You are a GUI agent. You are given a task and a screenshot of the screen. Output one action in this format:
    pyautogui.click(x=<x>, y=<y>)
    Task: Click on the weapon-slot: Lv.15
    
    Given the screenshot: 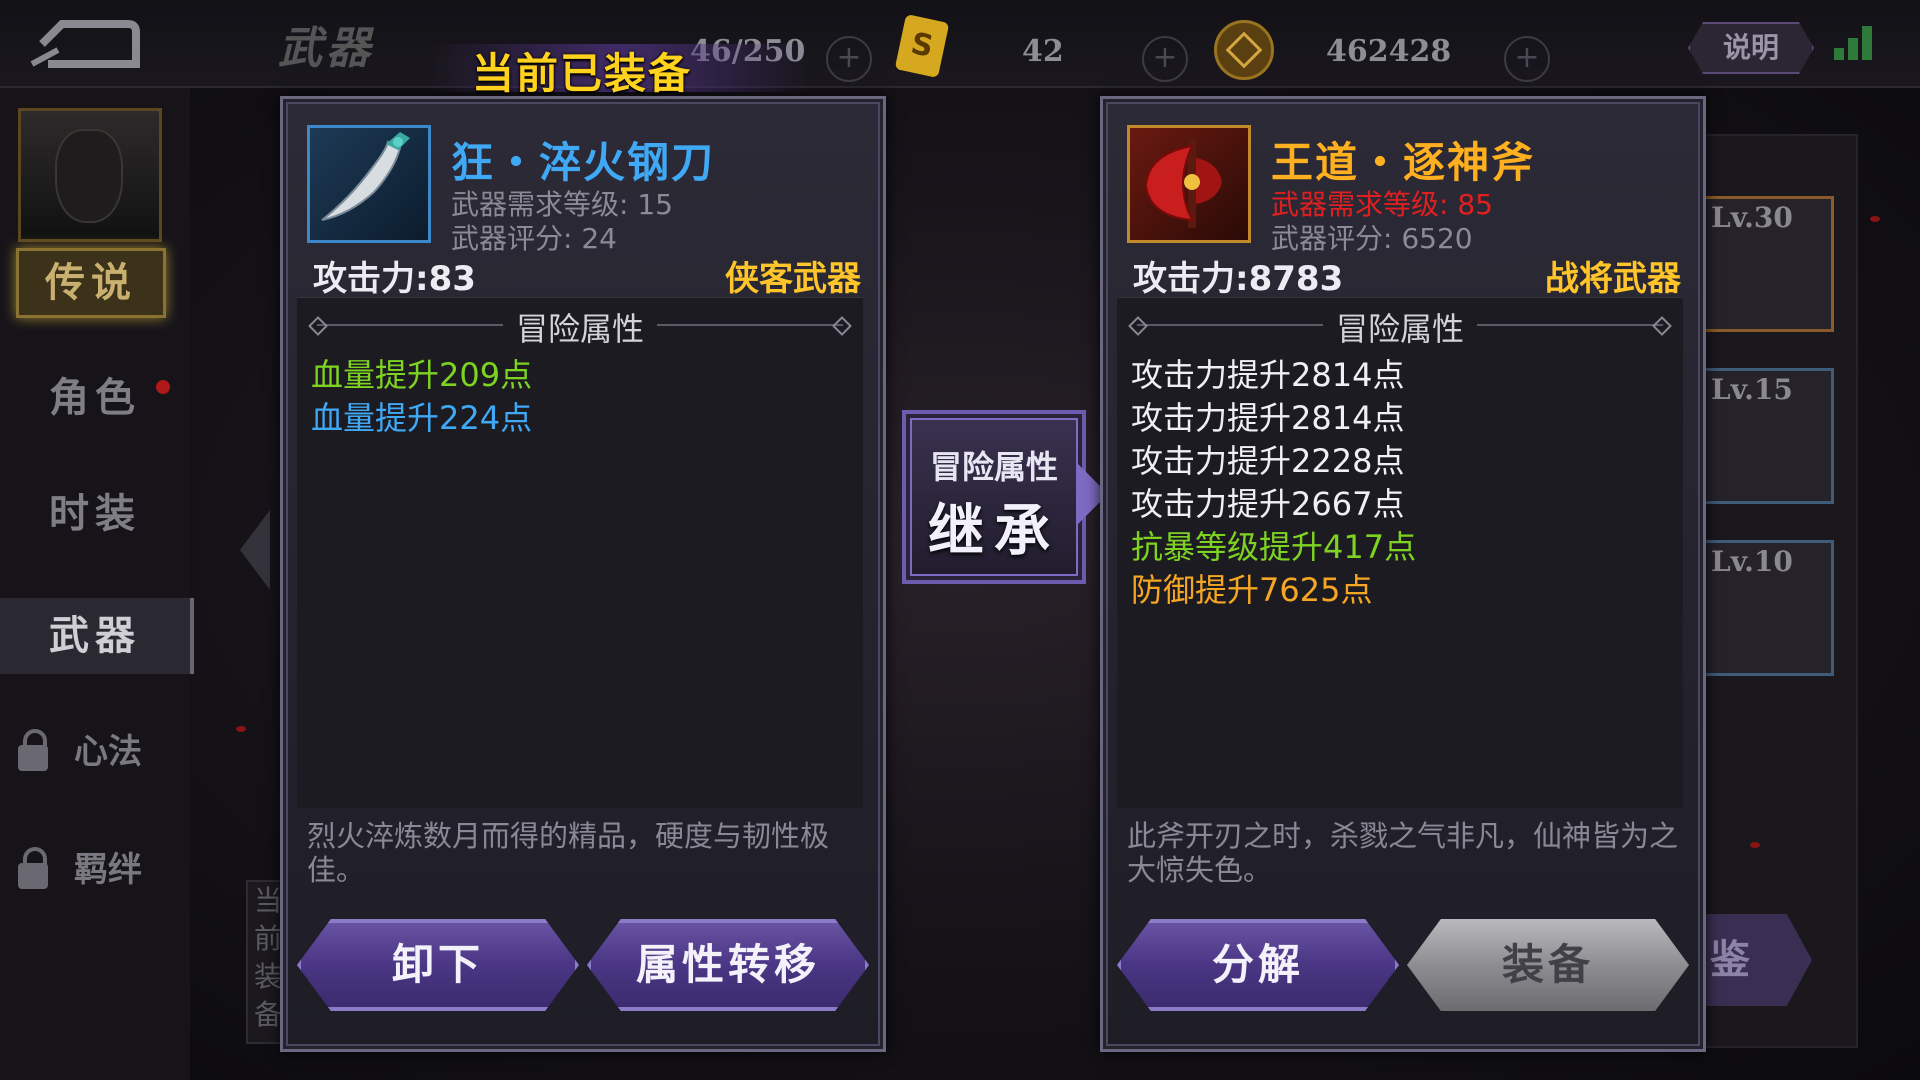 What is the action you would take?
    pyautogui.click(x=1767, y=436)
    